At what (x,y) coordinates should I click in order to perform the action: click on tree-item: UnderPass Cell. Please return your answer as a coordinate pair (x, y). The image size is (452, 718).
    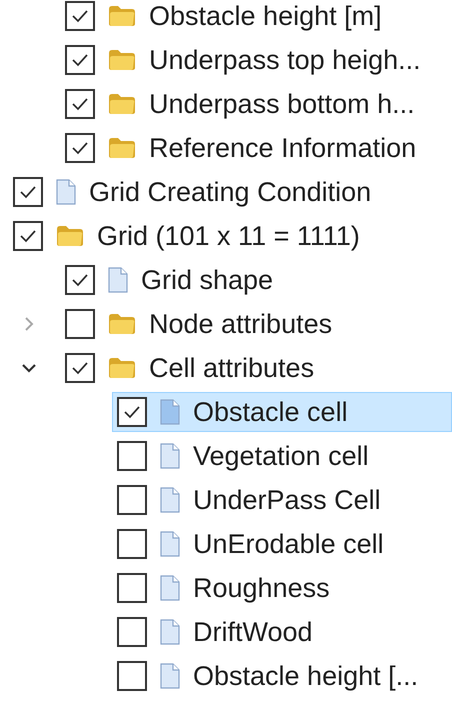
    Looking at the image, I should click on (282, 500).